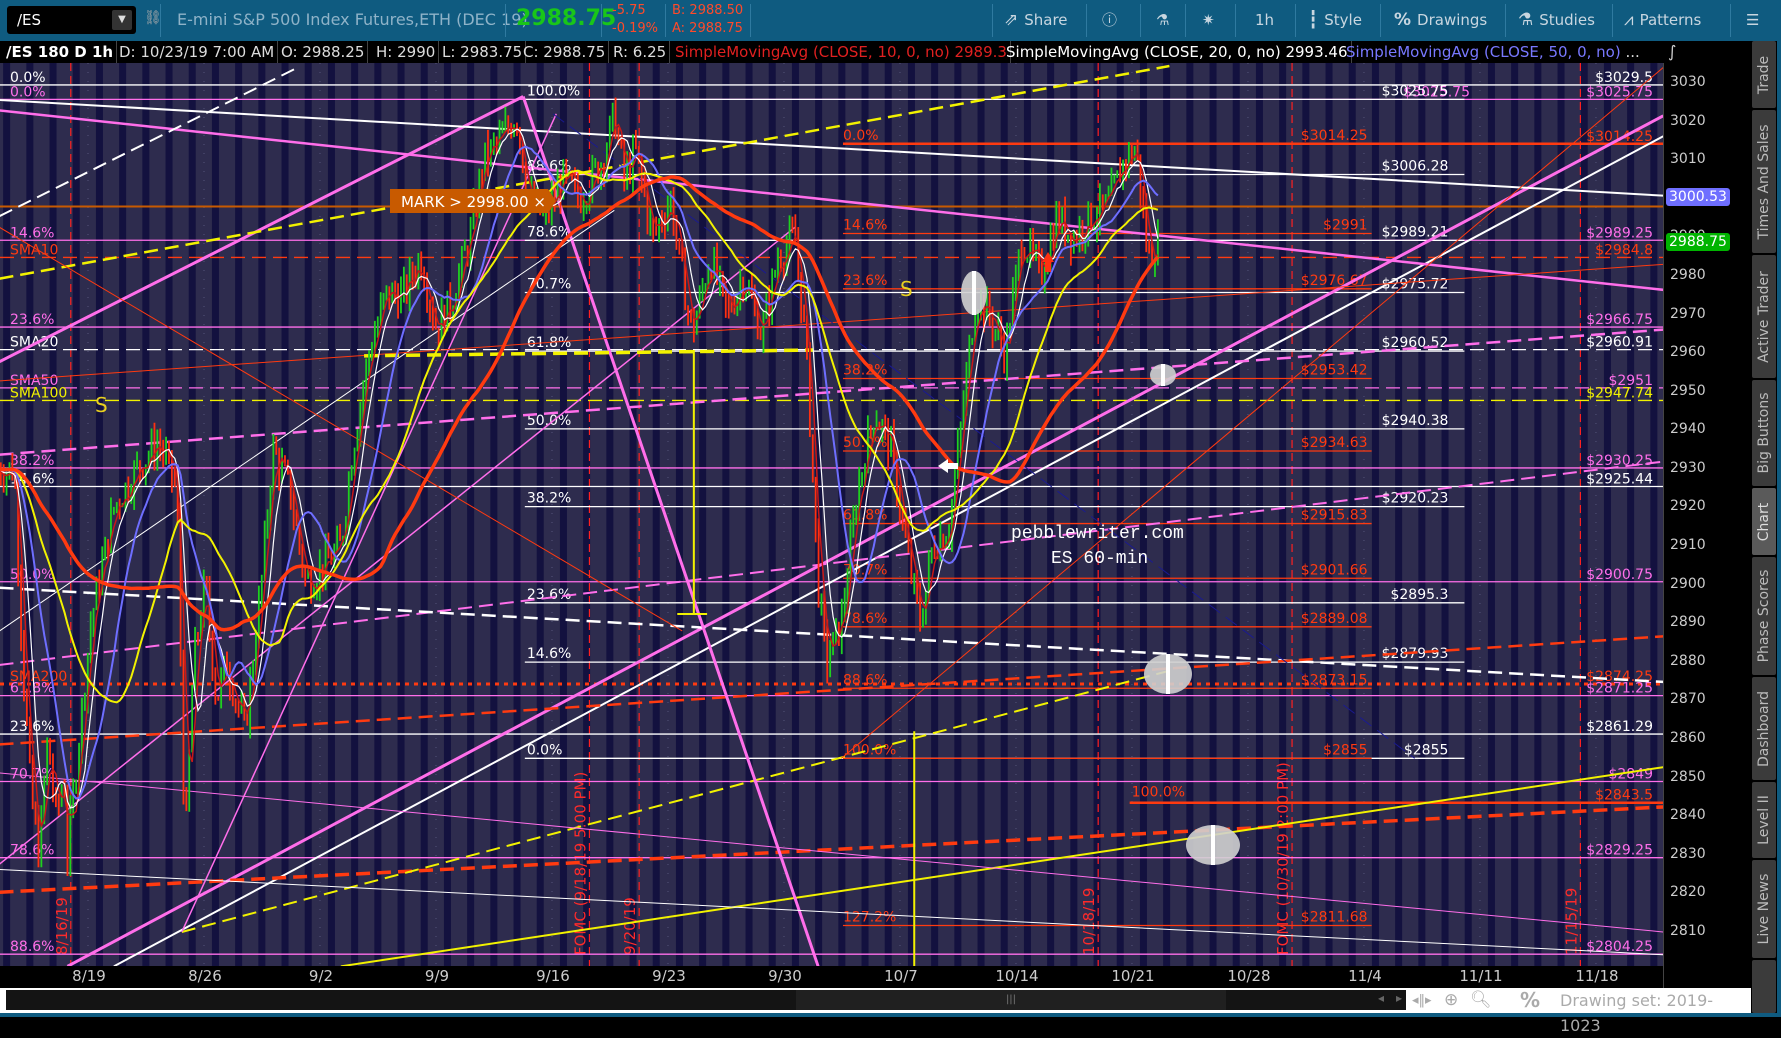 The height and width of the screenshot is (1038, 1781). I want to click on price-tick: 2830, so click(1688, 853).